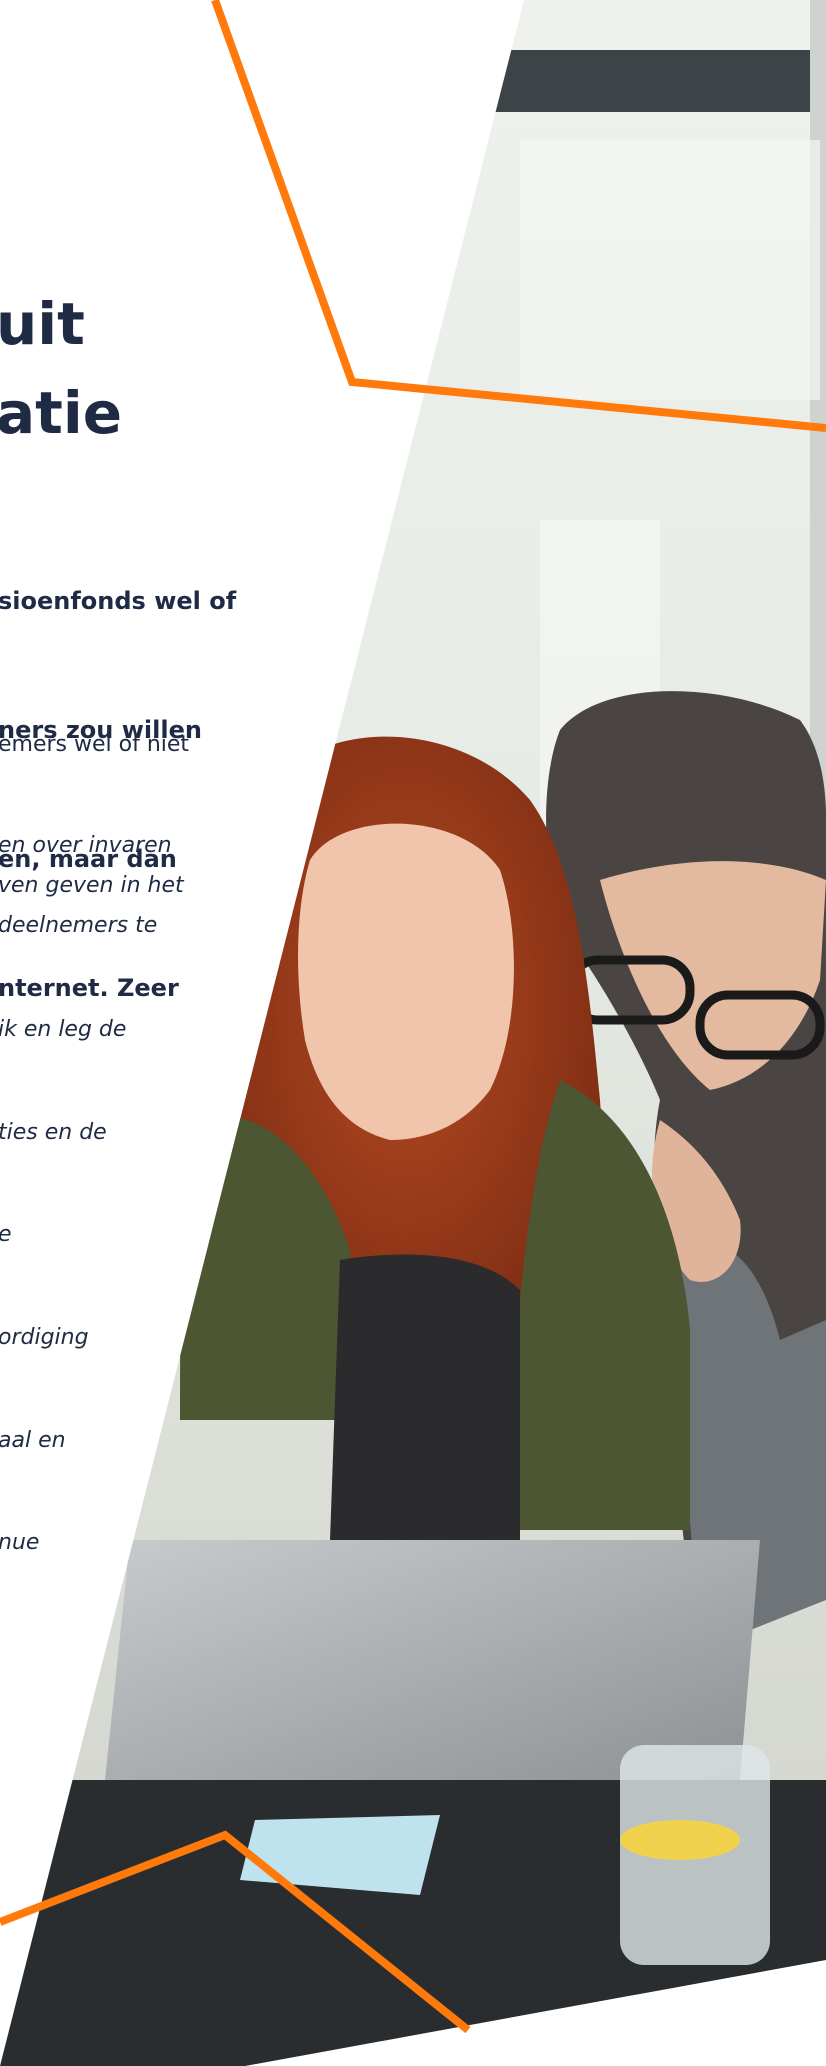 The image size is (826, 2066). I want to click on question-item: aal en, so click(33, 1440).